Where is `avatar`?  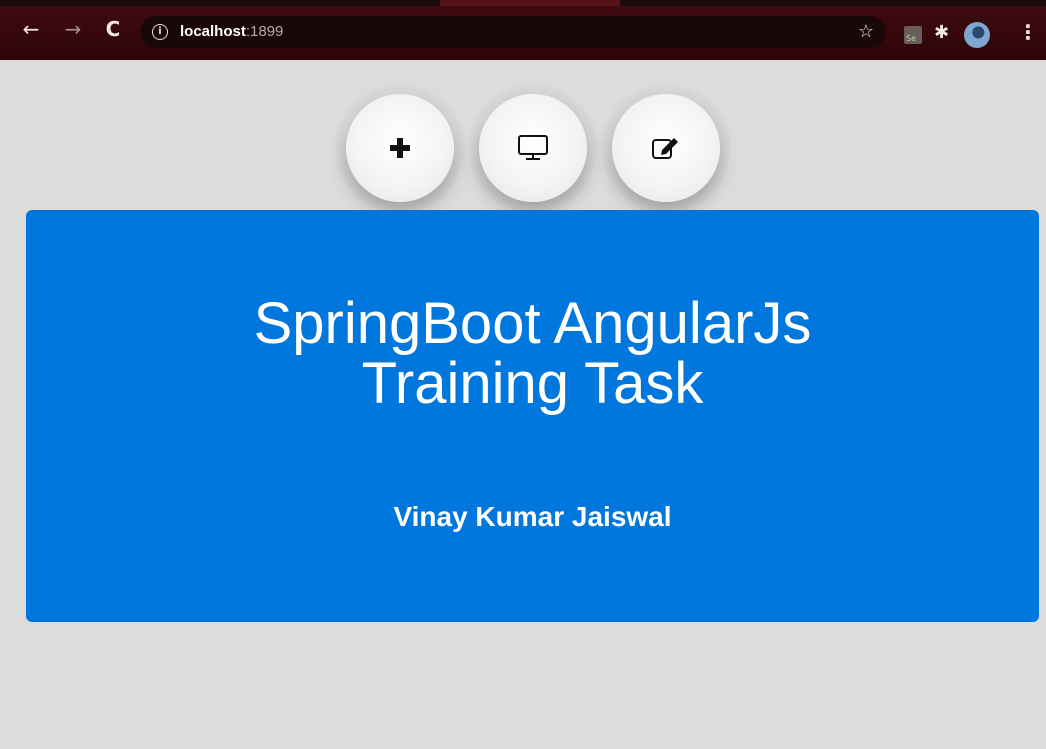 avatar is located at coordinates (977, 35).